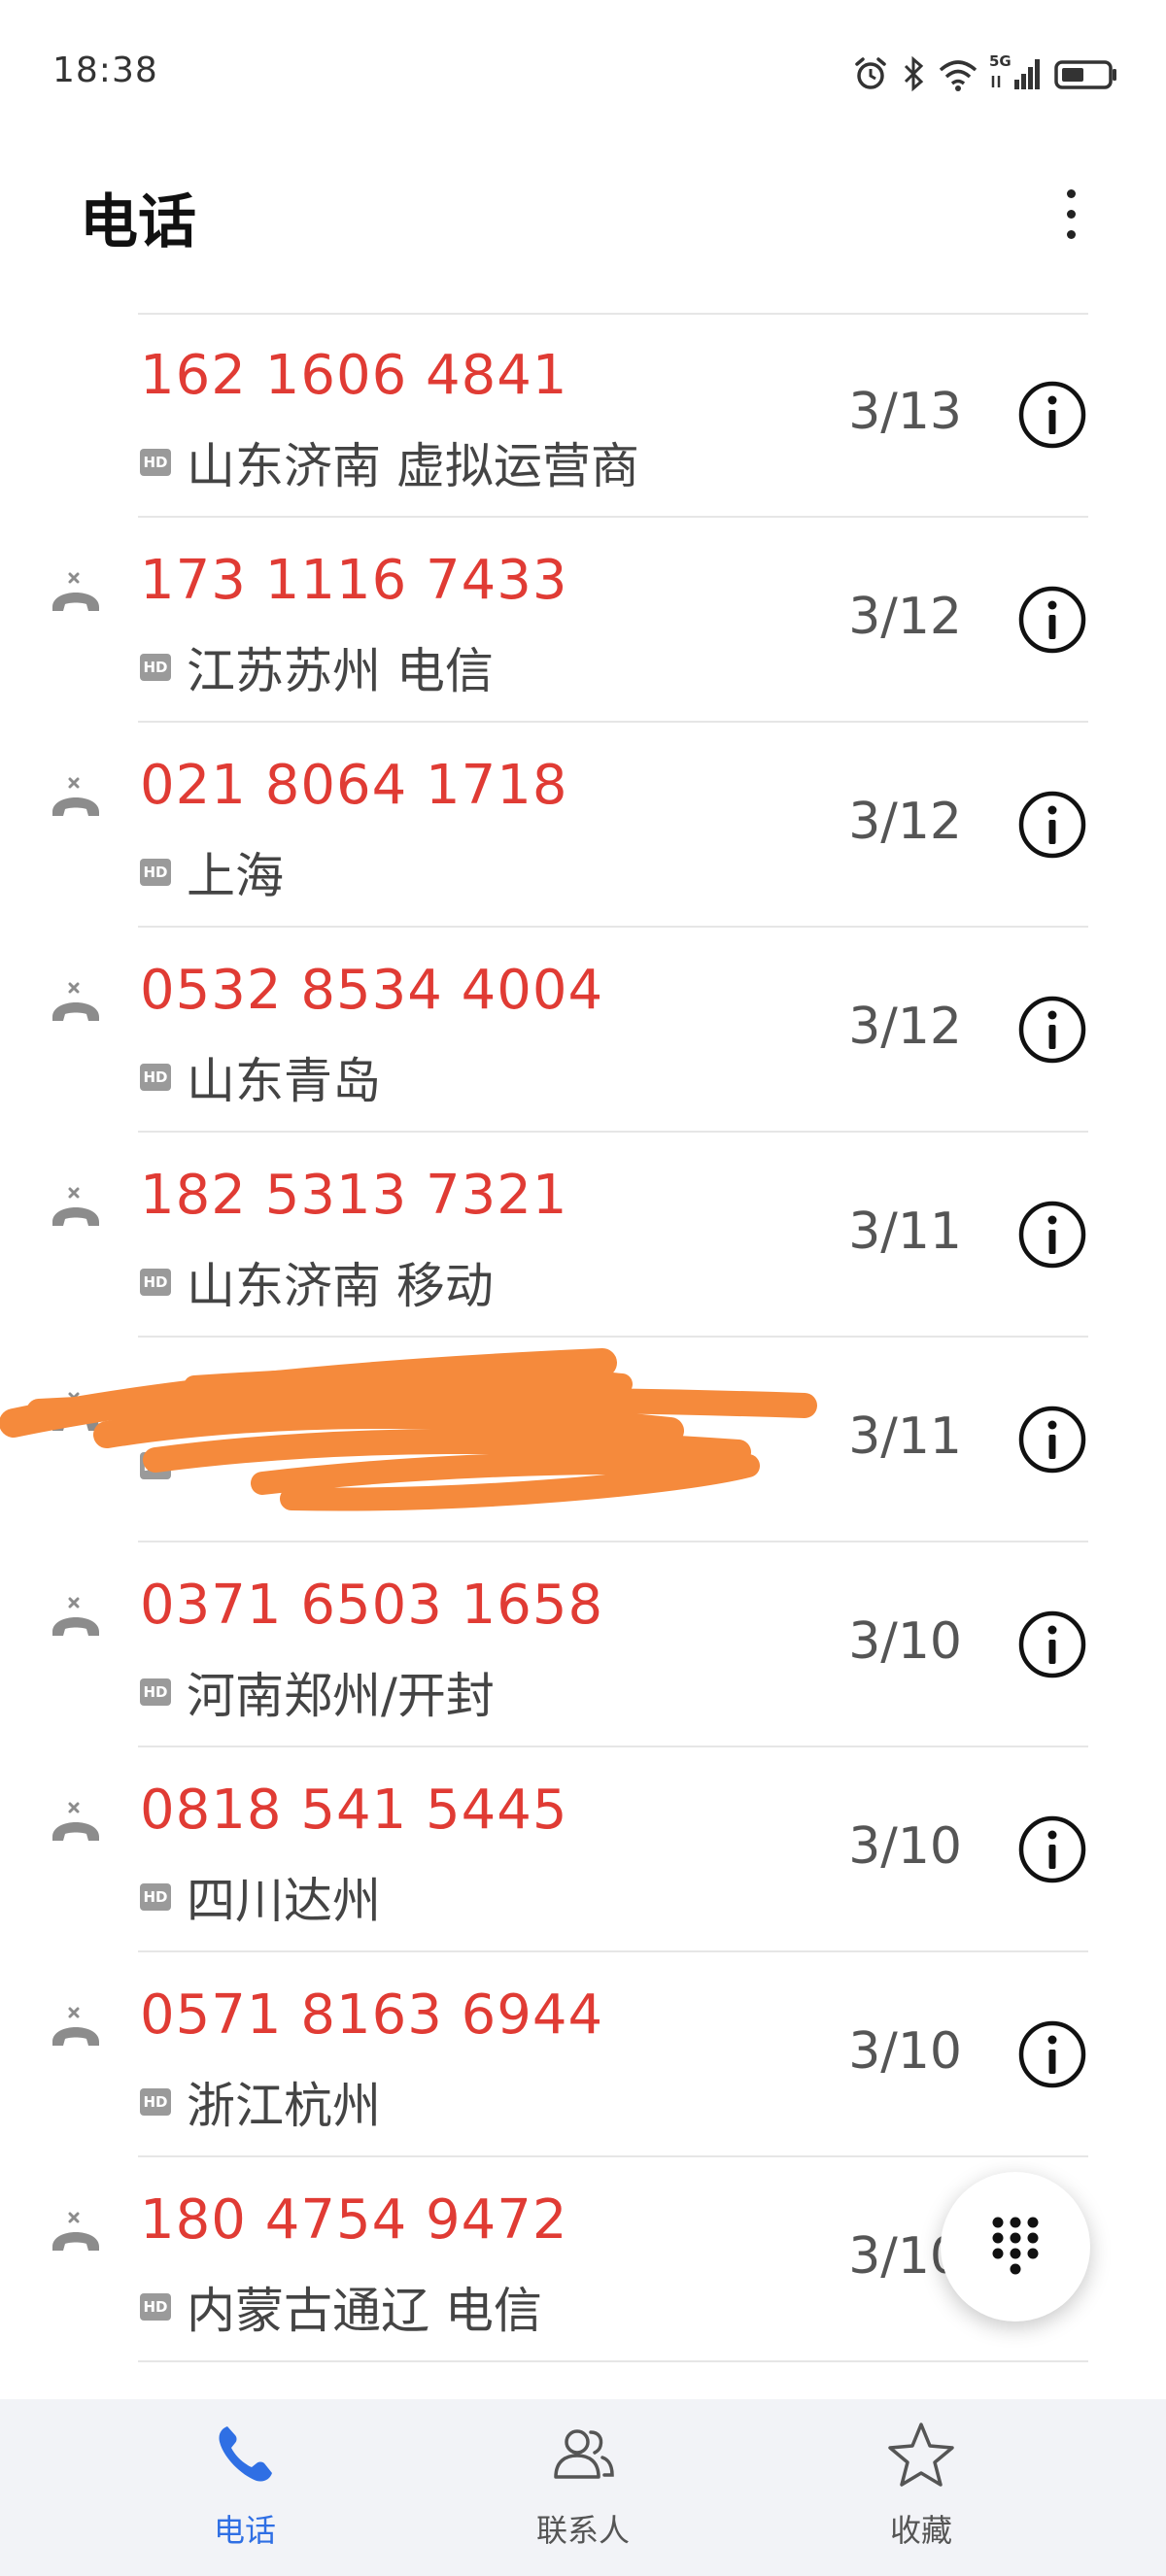 The image size is (1166, 2576). I want to click on call-location: 上海, so click(235, 876).